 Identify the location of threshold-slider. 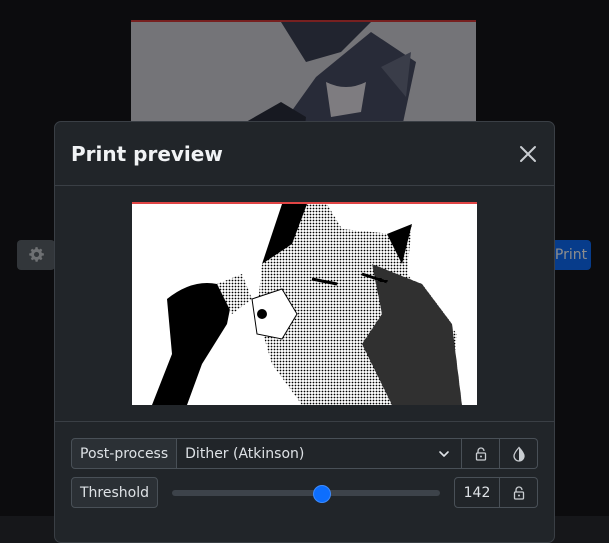
(306, 492).